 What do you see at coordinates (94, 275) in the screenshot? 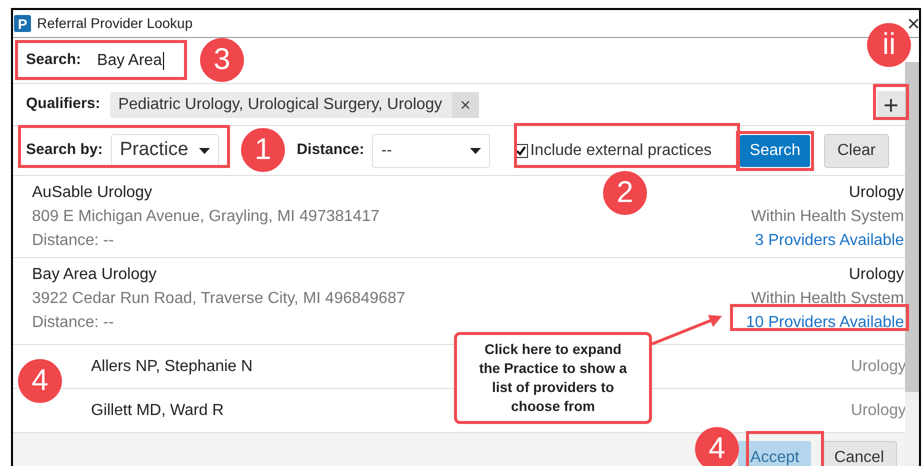
I see `practice-name: Bay Area Urology` at bounding box center [94, 275].